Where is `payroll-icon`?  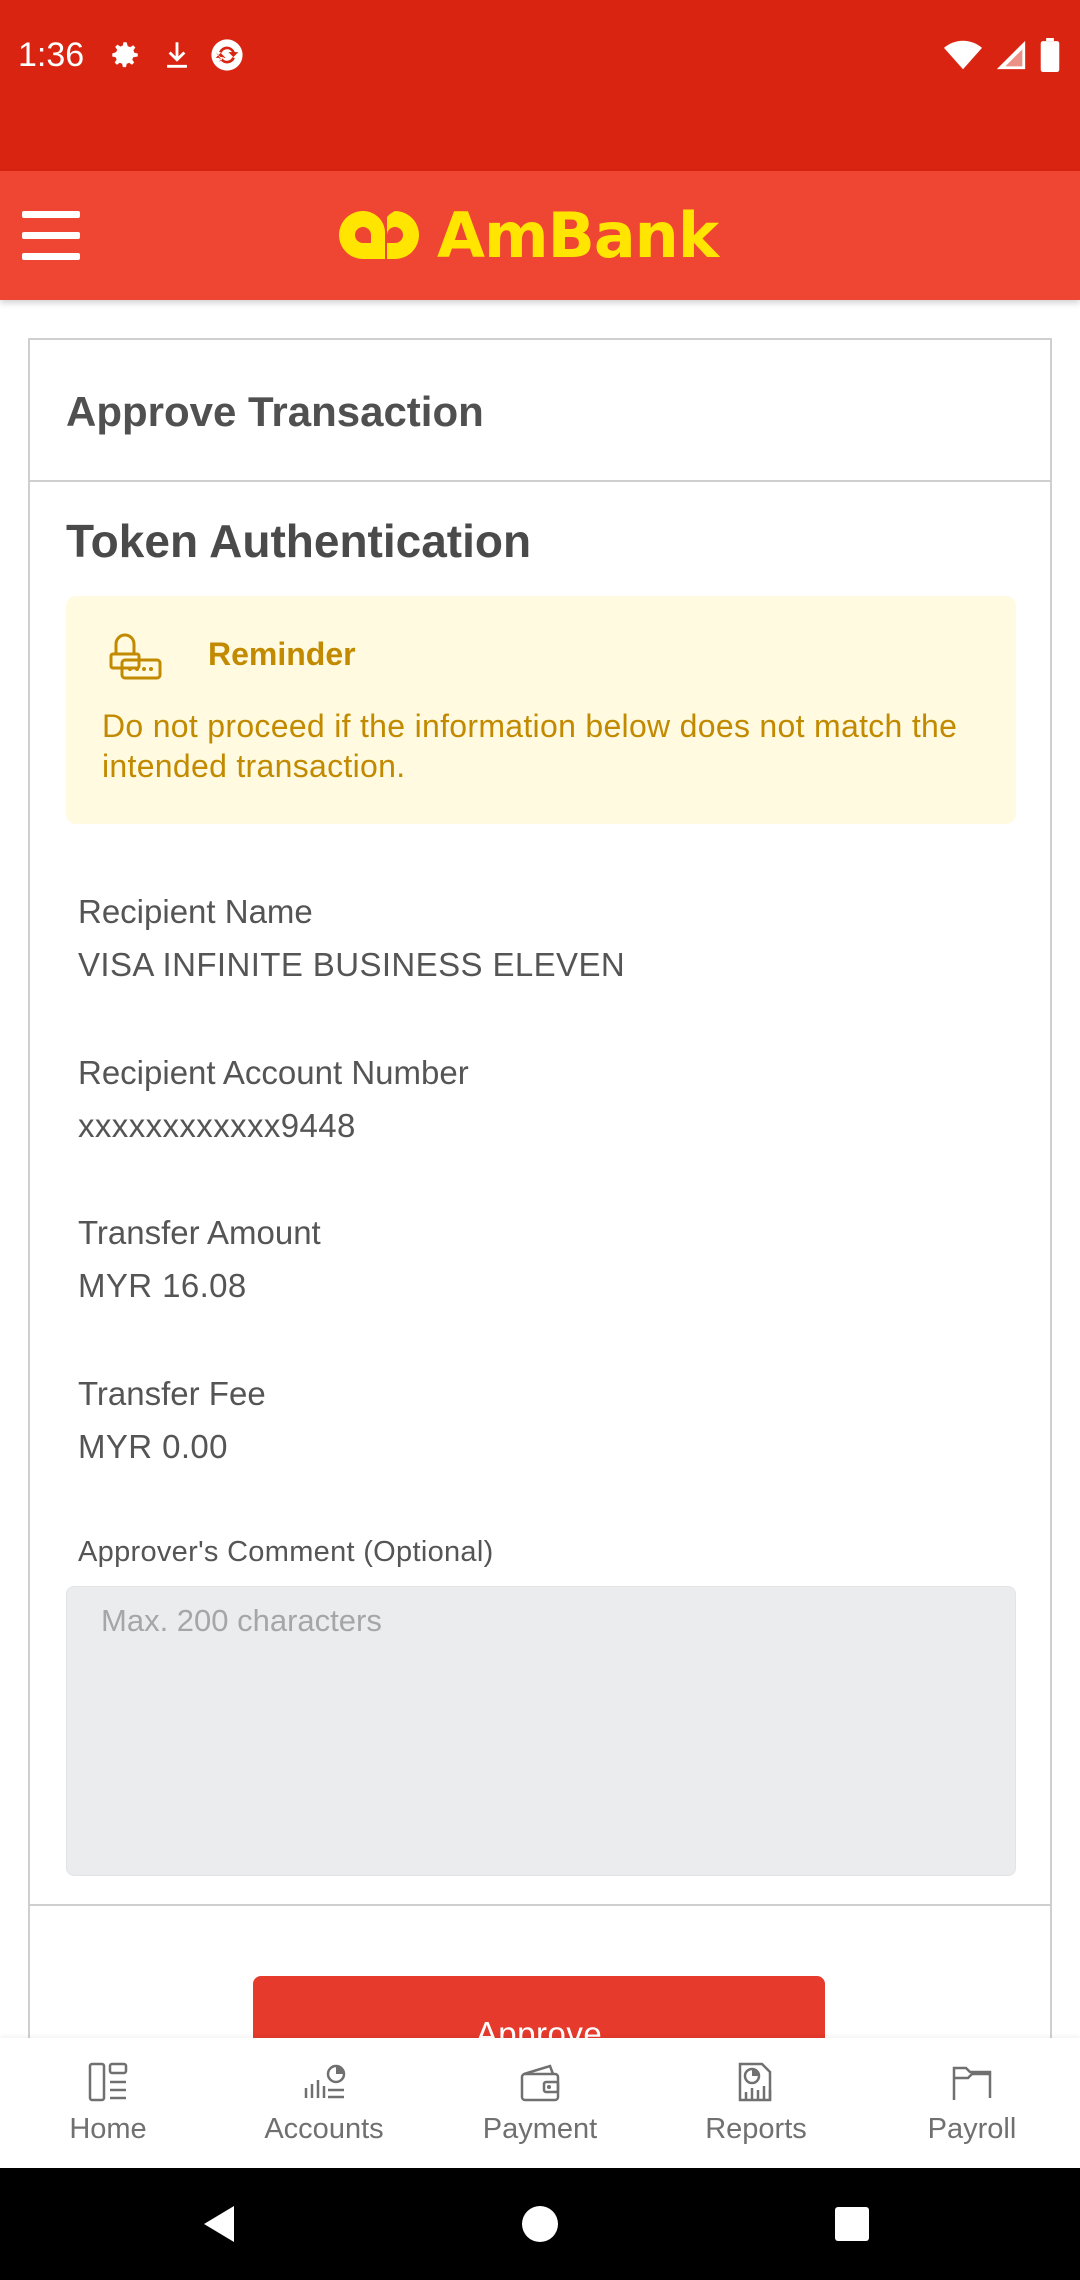 payroll-icon is located at coordinates (972, 2083).